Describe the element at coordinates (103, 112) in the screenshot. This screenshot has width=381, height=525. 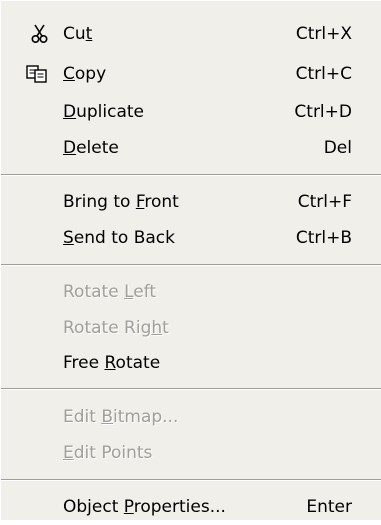
I see `menu-item-label: Duplicate` at that location.